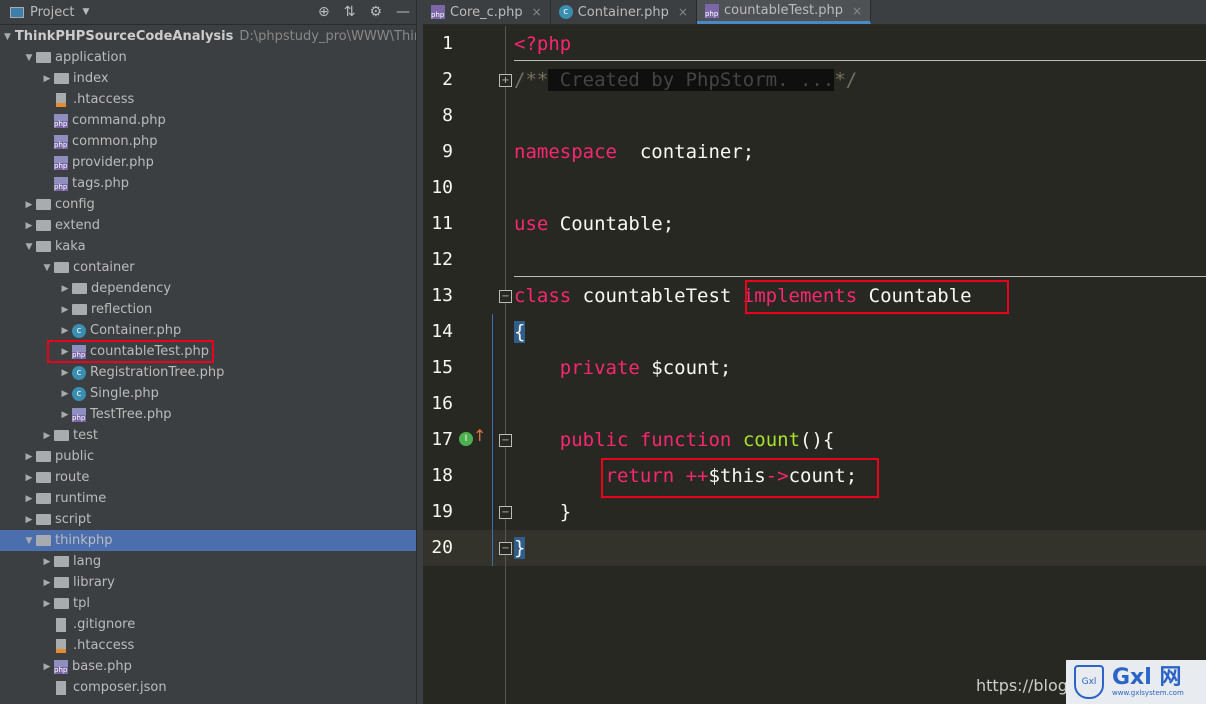  What do you see at coordinates (1148, 693) in the screenshot?
I see `watermark-site: www.gxlsystem.com` at bounding box center [1148, 693].